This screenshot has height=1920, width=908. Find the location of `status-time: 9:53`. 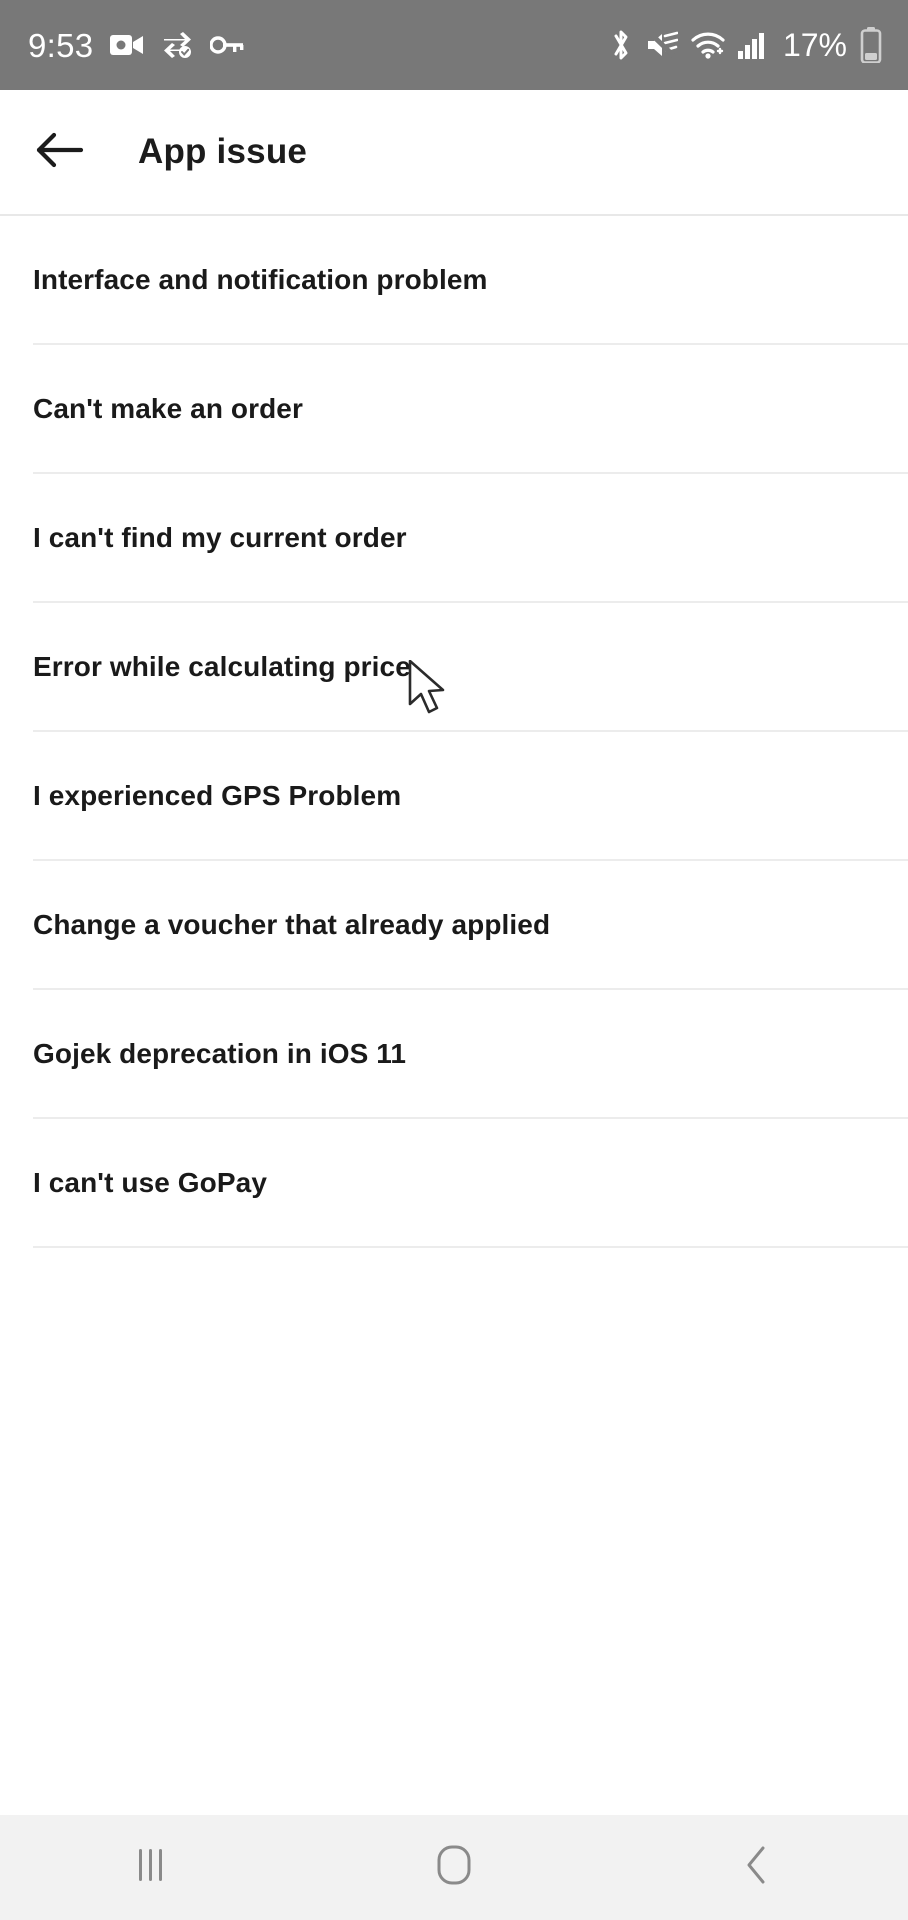

status-time: 9:53 is located at coordinates (61, 45).